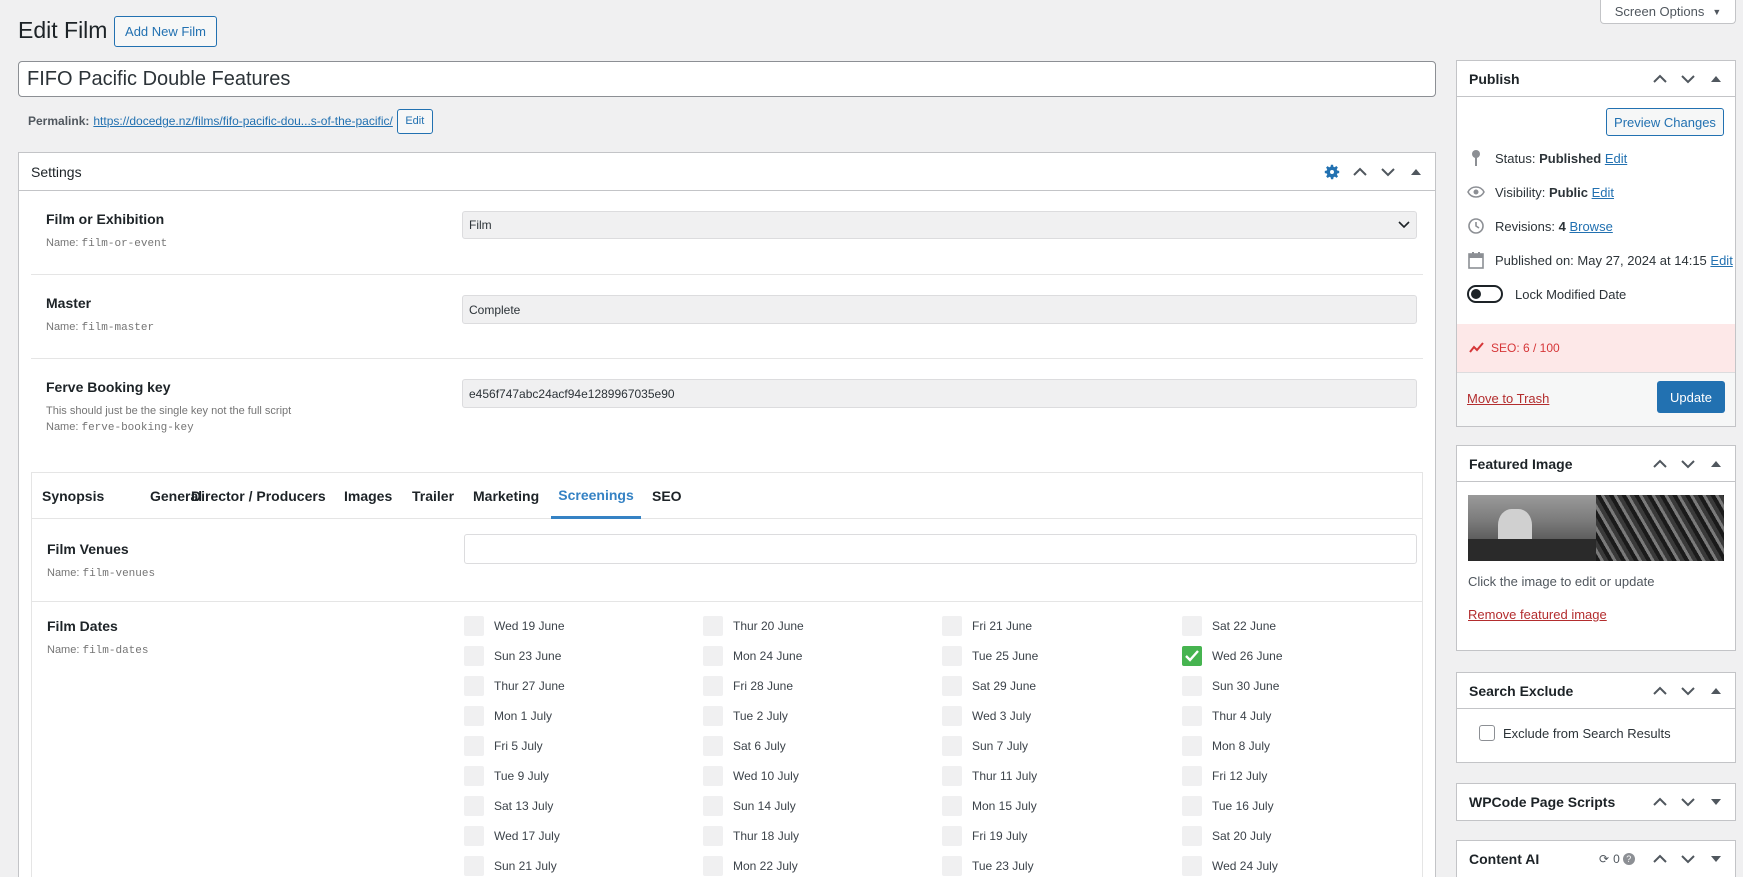 Image resolution: width=1743 pixels, height=877 pixels. I want to click on date-option: Mon 22 July, so click(750, 866).